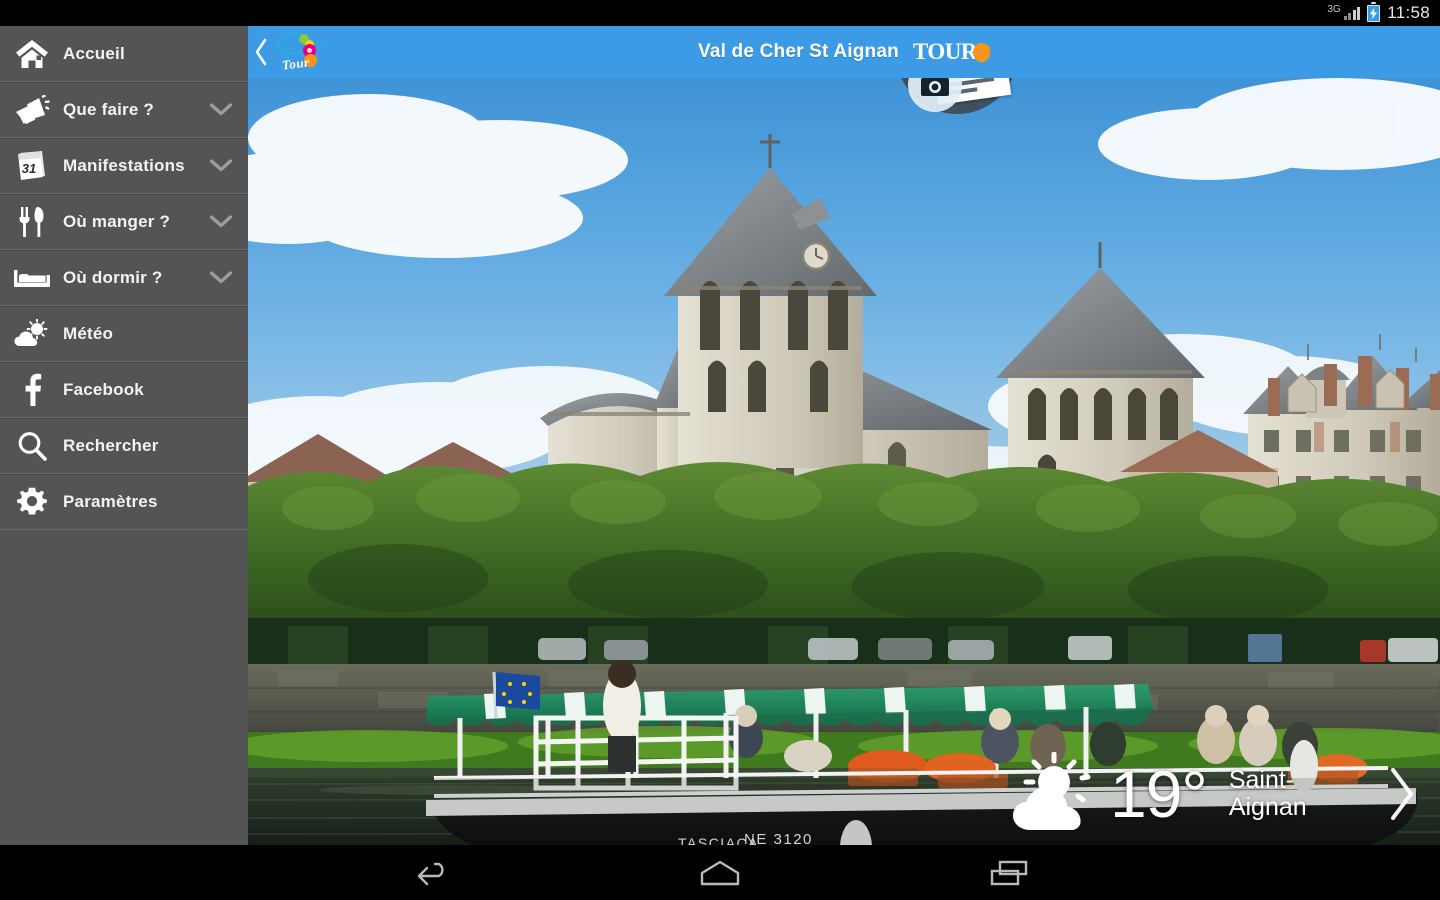 Image resolution: width=1440 pixels, height=900 pixels. Describe the element at coordinates (1009, 872) in the screenshot. I see `android-recents-icon` at that location.